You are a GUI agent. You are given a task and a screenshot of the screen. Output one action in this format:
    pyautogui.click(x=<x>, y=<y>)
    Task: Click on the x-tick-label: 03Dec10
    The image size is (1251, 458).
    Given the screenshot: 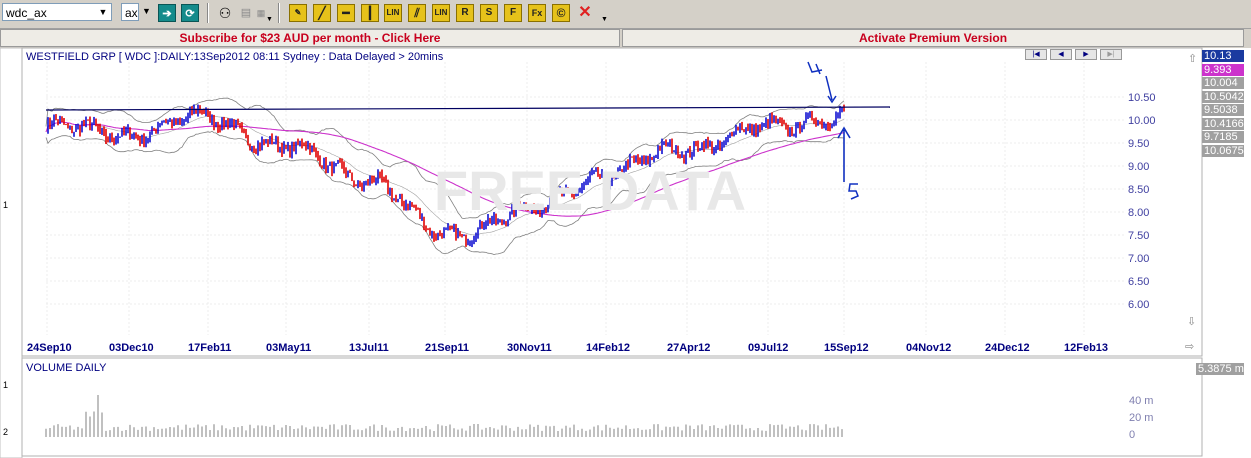 What is the action you would take?
    pyautogui.click(x=131, y=348)
    